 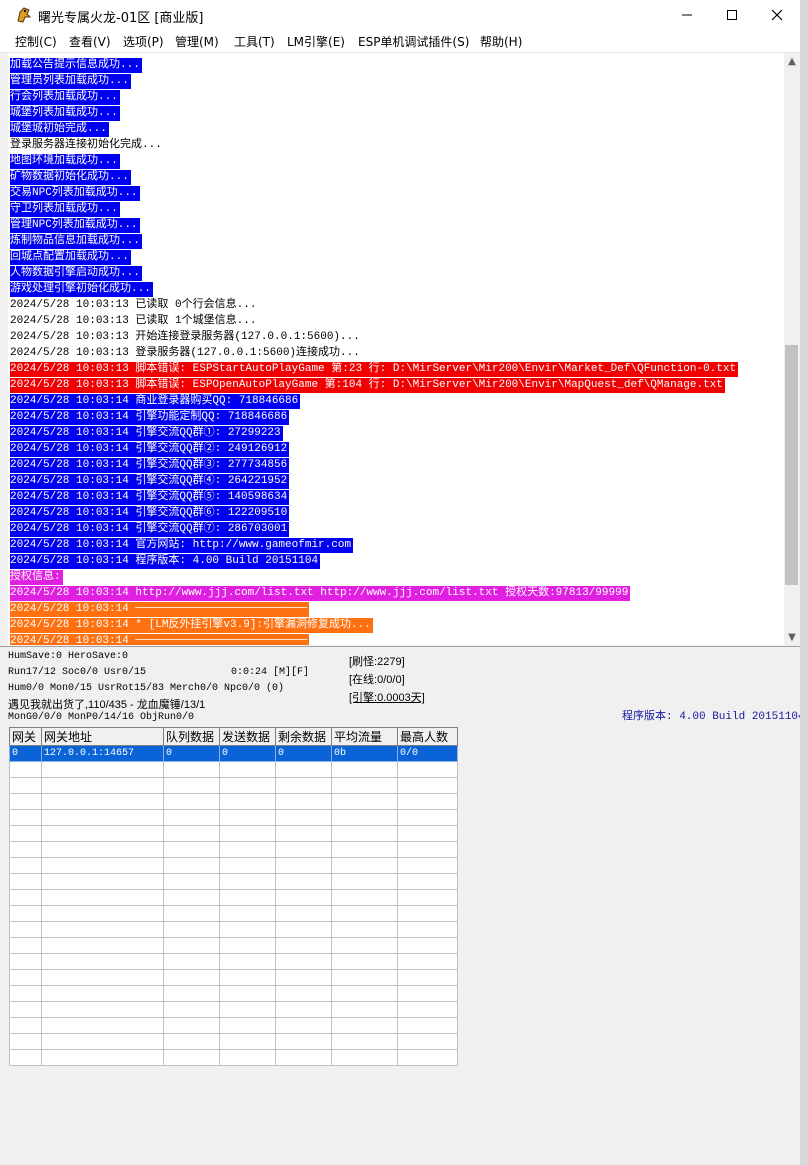 I want to click on column-header: 平均流量, so click(x=364, y=736).